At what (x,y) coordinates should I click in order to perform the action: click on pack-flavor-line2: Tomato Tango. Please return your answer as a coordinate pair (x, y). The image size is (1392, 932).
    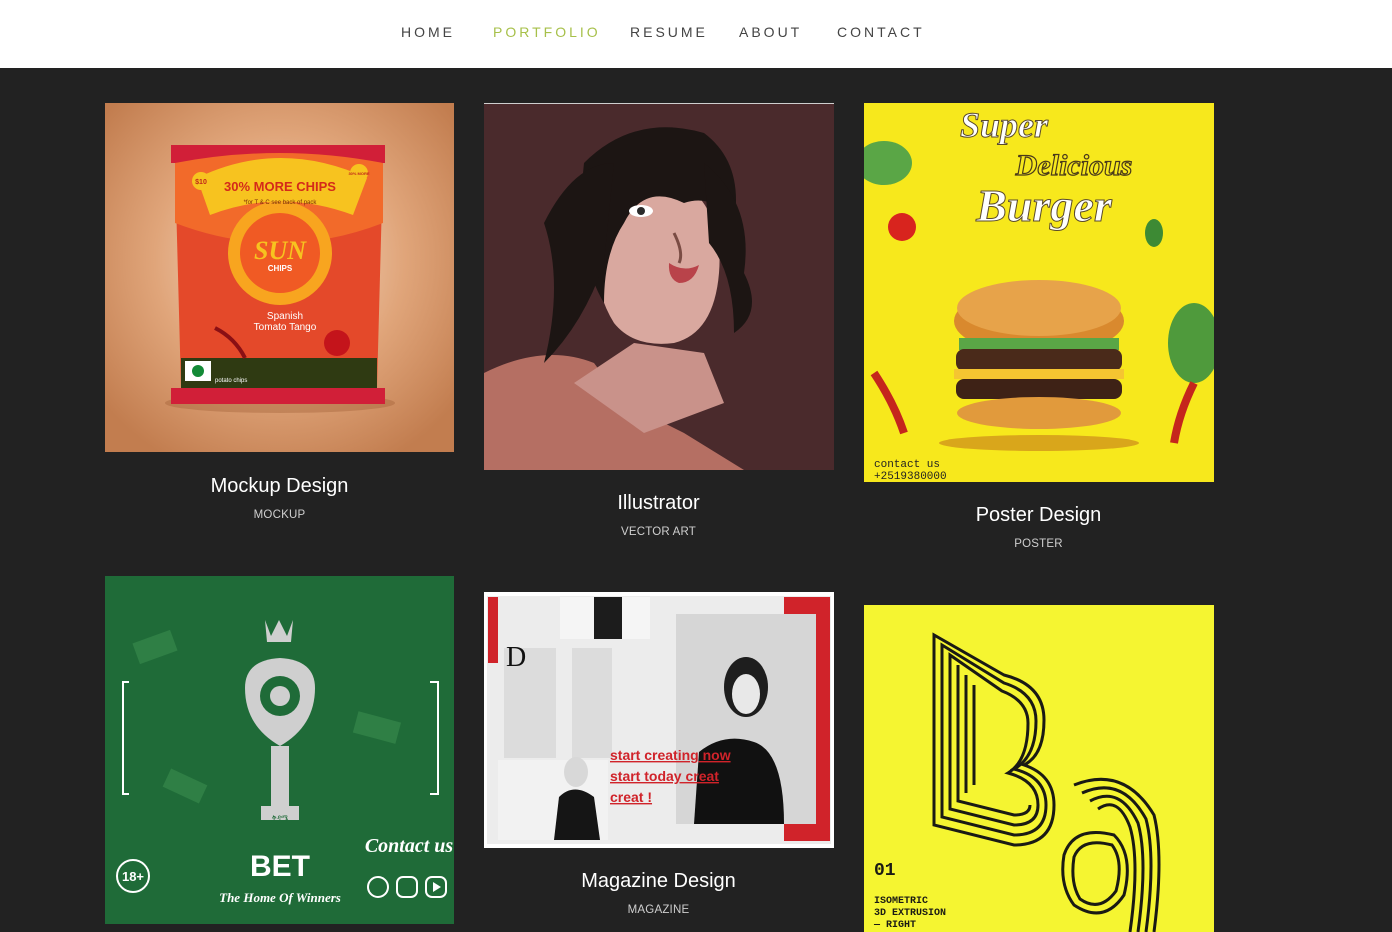
    Looking at the image, I should click on (285, 327).